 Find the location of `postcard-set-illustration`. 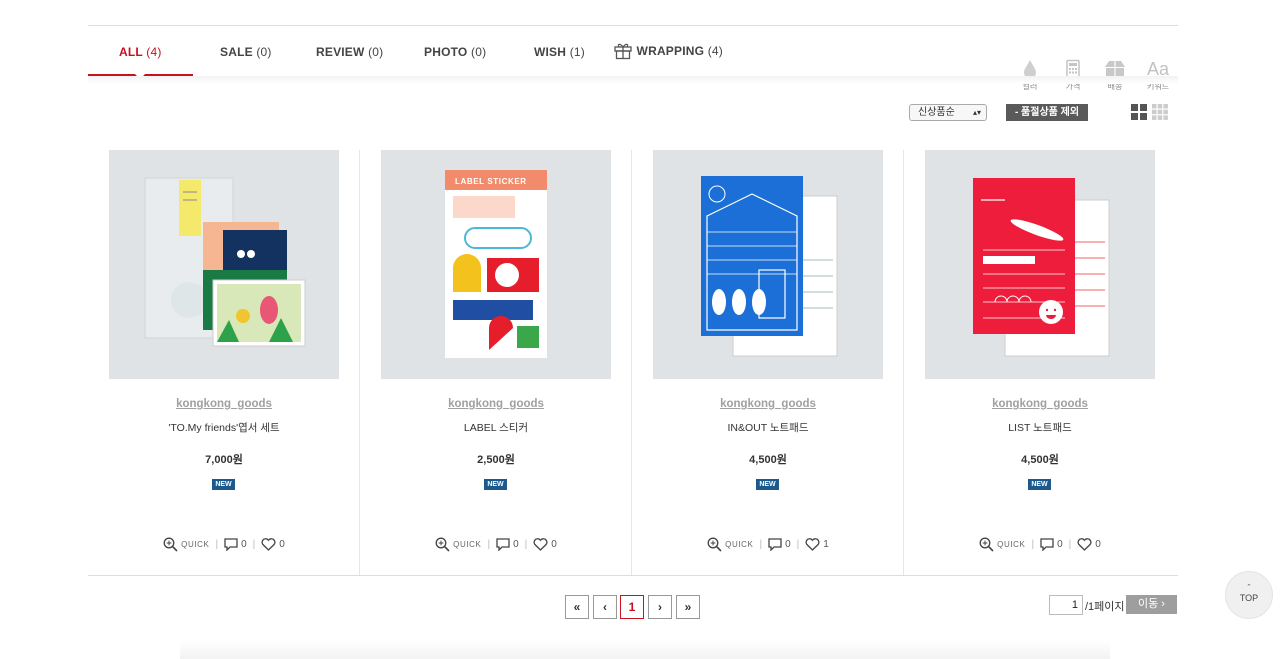

postcard-set-illustration is located at coordinates (225, 262).